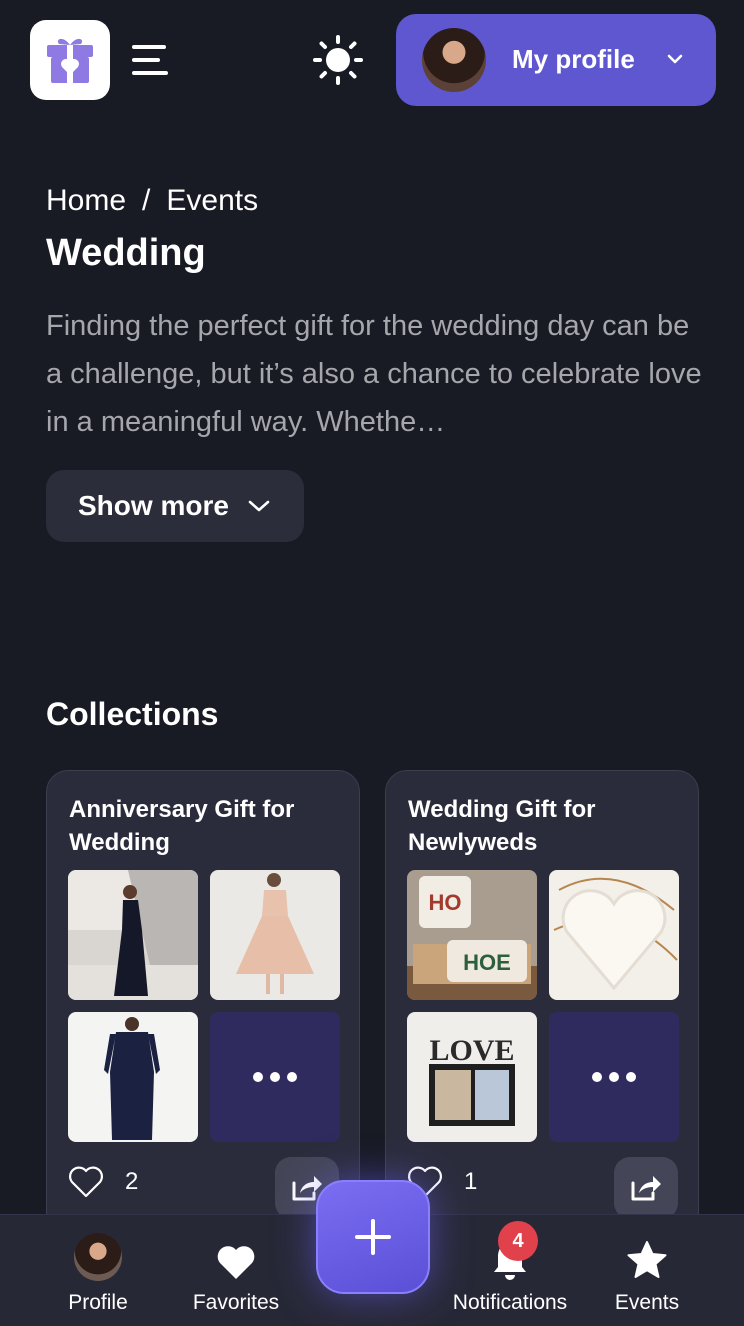 The width and height of the screenshot is (744, 1326). I want to click on like-count: 2, so click(132, 1181).